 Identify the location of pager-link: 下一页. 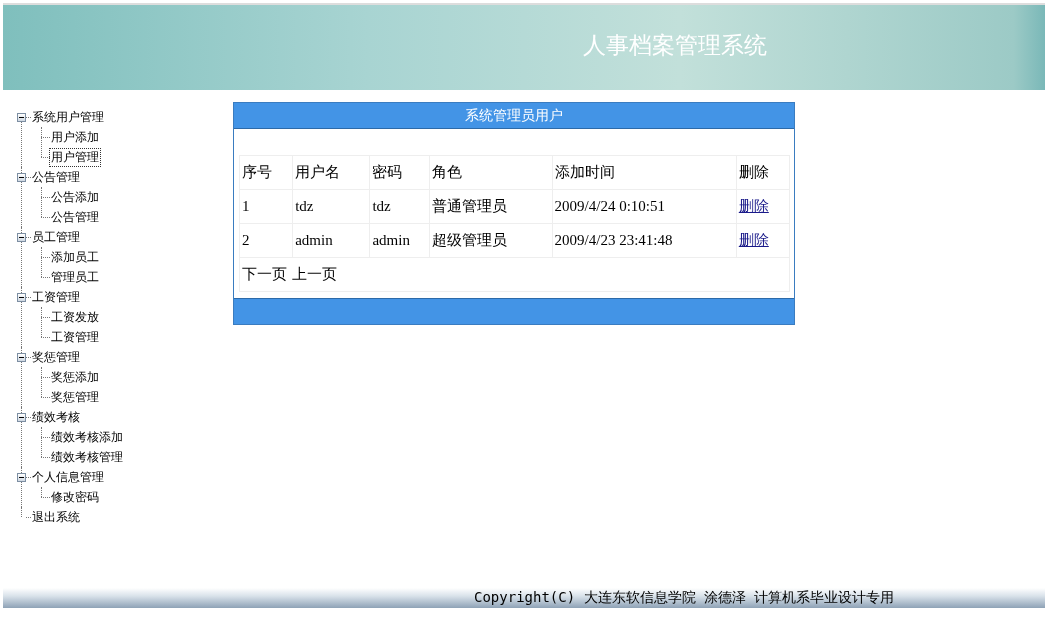
(264, 274).